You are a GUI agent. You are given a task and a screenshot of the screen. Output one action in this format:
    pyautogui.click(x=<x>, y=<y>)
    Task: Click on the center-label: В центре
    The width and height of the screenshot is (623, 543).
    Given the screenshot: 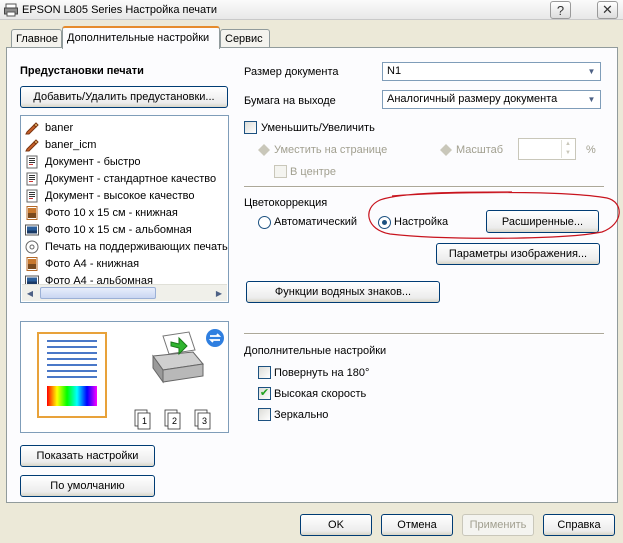 What is the action you would take?
    pyautogui.click(x=313, y=172)
    